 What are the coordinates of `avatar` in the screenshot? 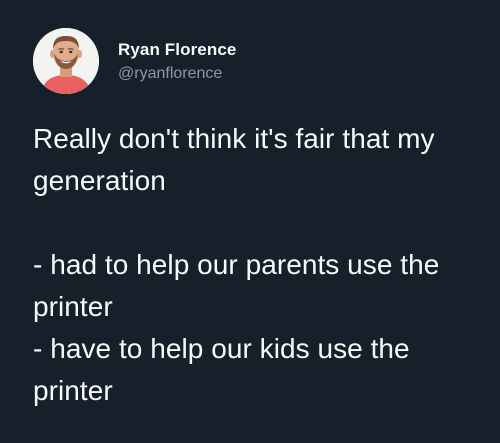 It's located at (66, 61).